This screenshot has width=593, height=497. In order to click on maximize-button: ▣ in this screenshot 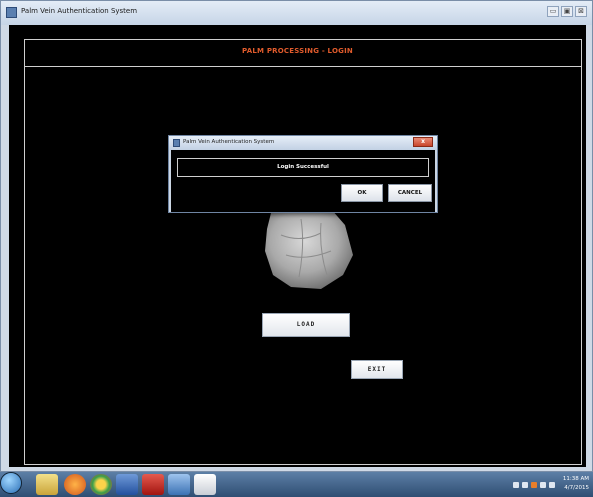, I will do `click(567, 11)`.